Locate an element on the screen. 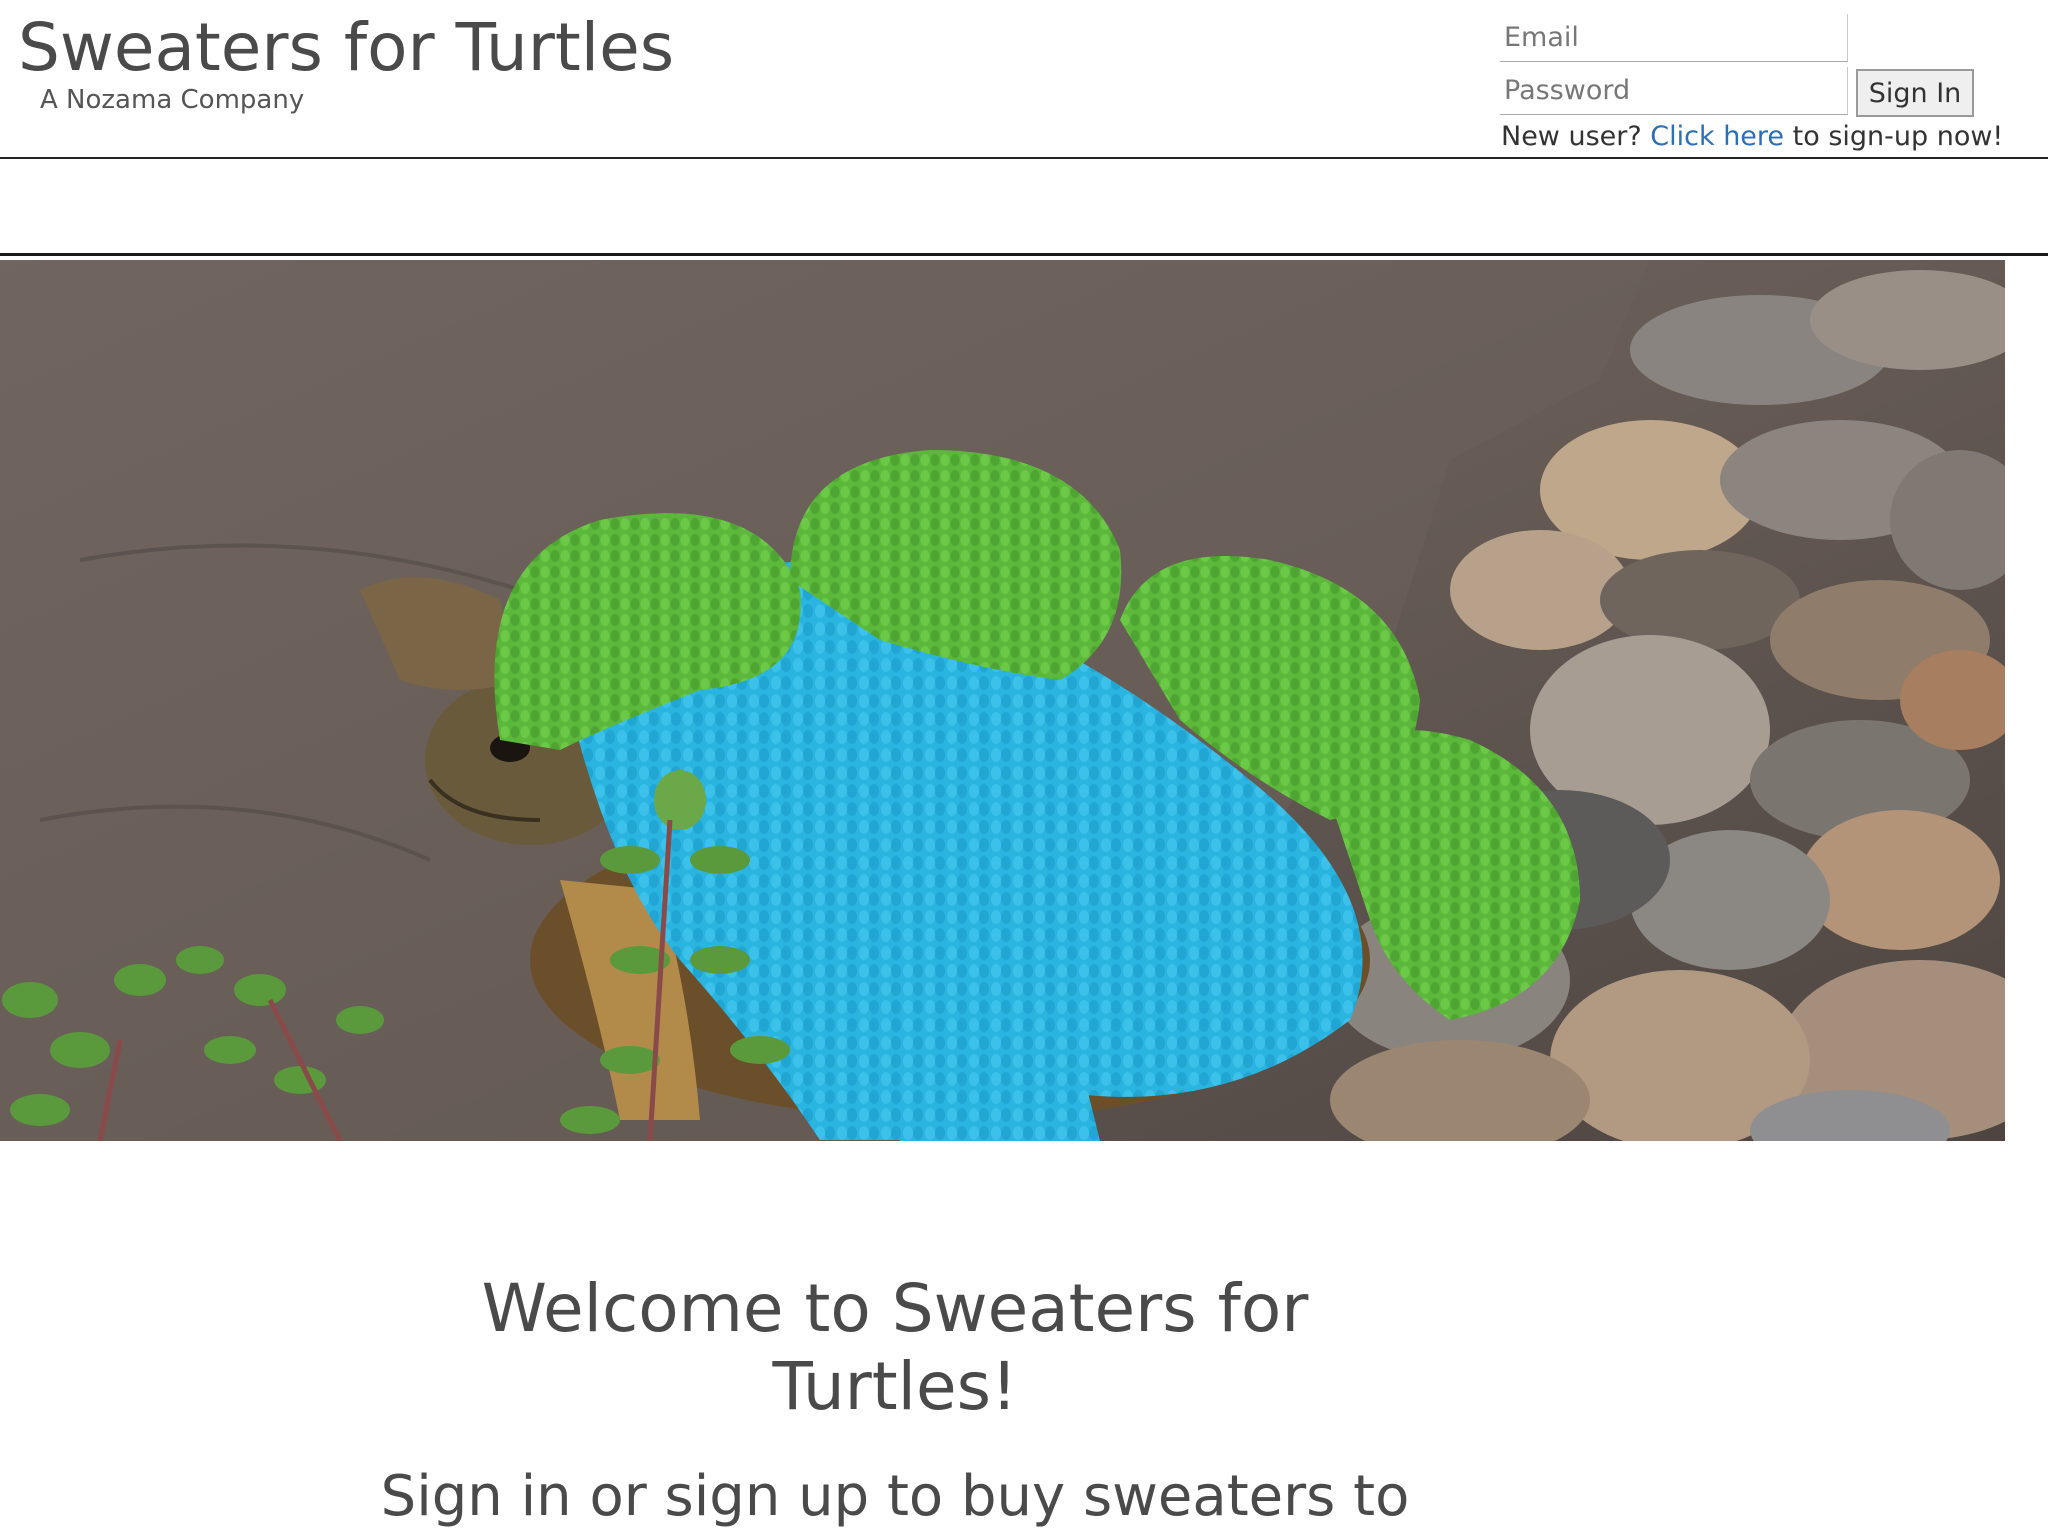  site-tagline: A Nozama Company is located at coordinates (172, 100).